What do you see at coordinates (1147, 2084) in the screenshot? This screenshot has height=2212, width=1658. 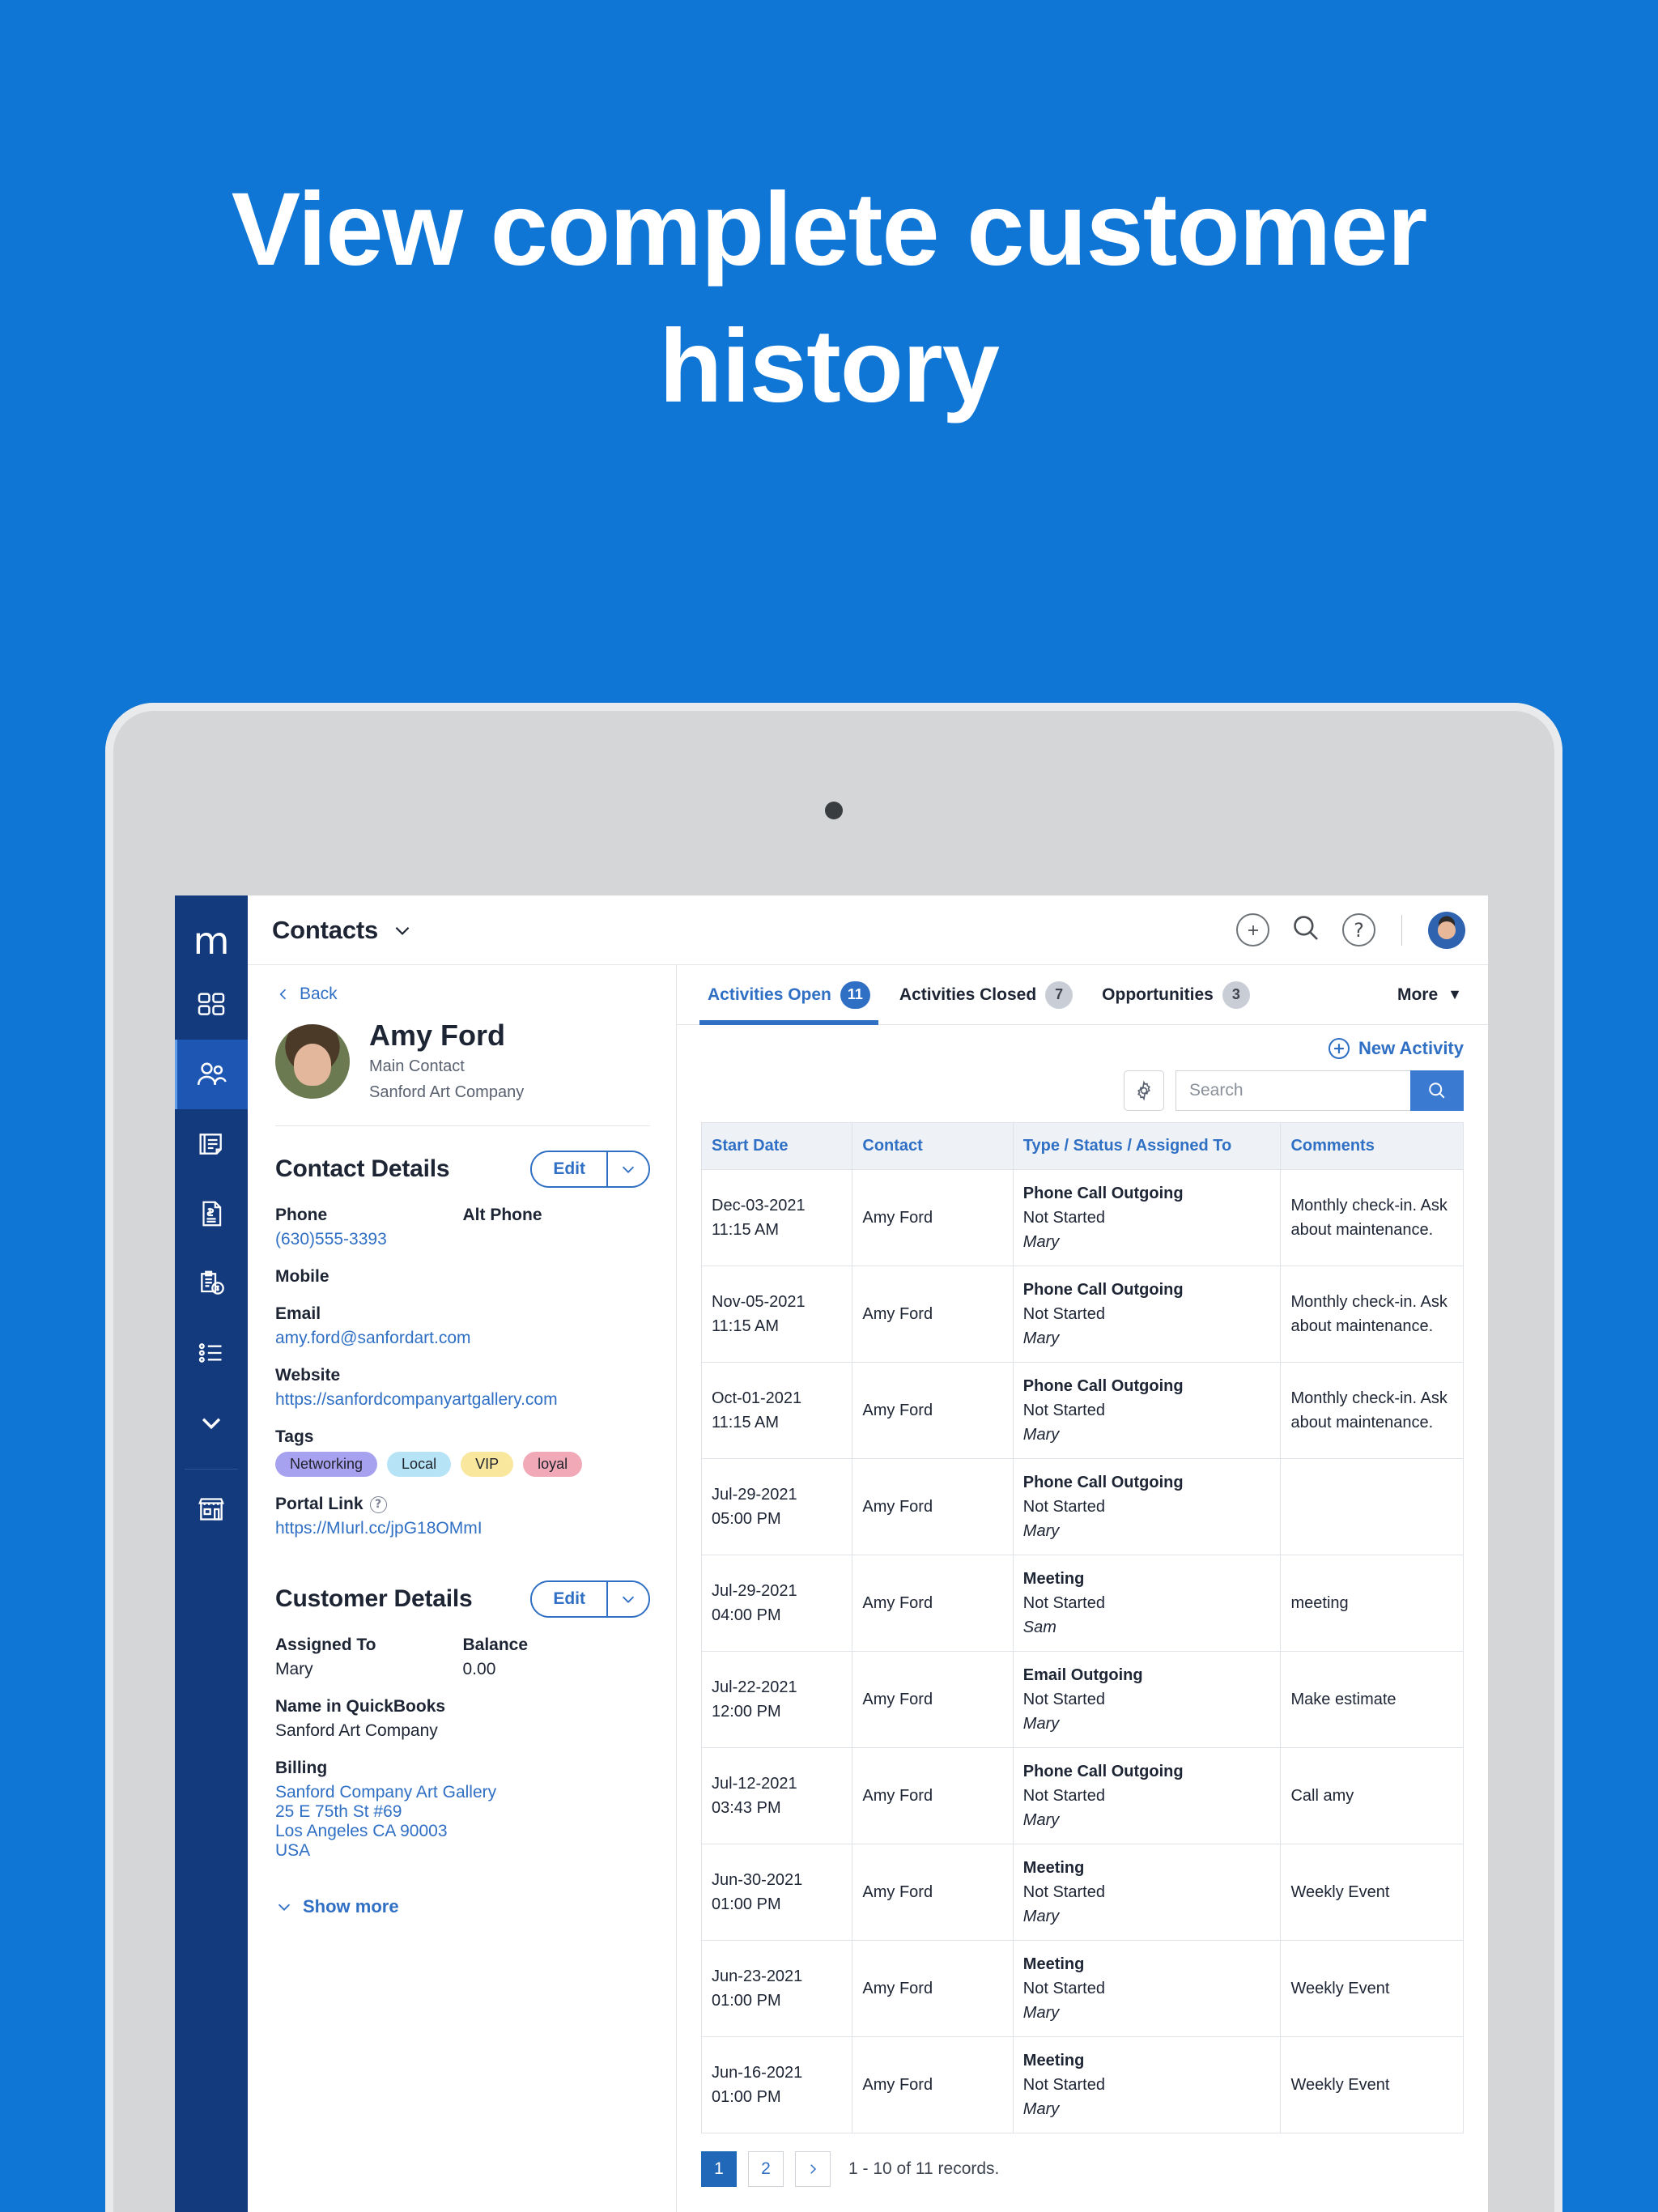 I see `cell-type-status-assigned: Meeting Not Started Mary` at bounding box center [1147, 2084].